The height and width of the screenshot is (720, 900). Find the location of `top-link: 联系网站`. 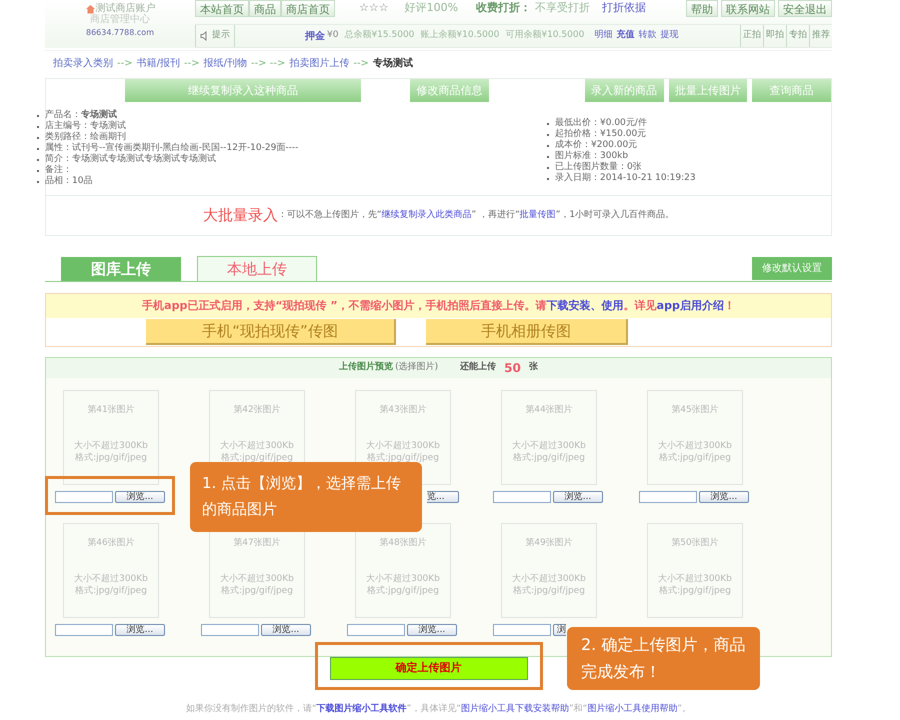

top-link: 联系网站 is located at coordinates (748, 8).